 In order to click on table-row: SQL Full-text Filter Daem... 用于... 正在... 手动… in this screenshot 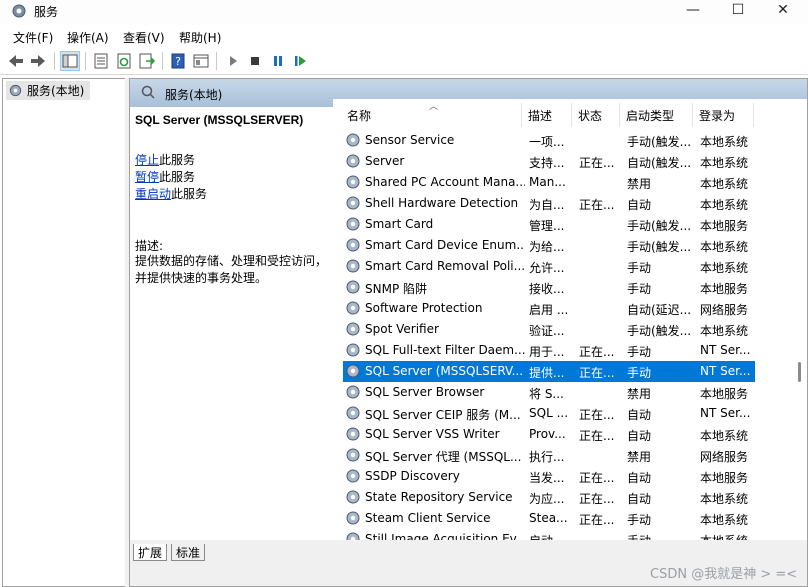, I will do `click(549, 350)`.